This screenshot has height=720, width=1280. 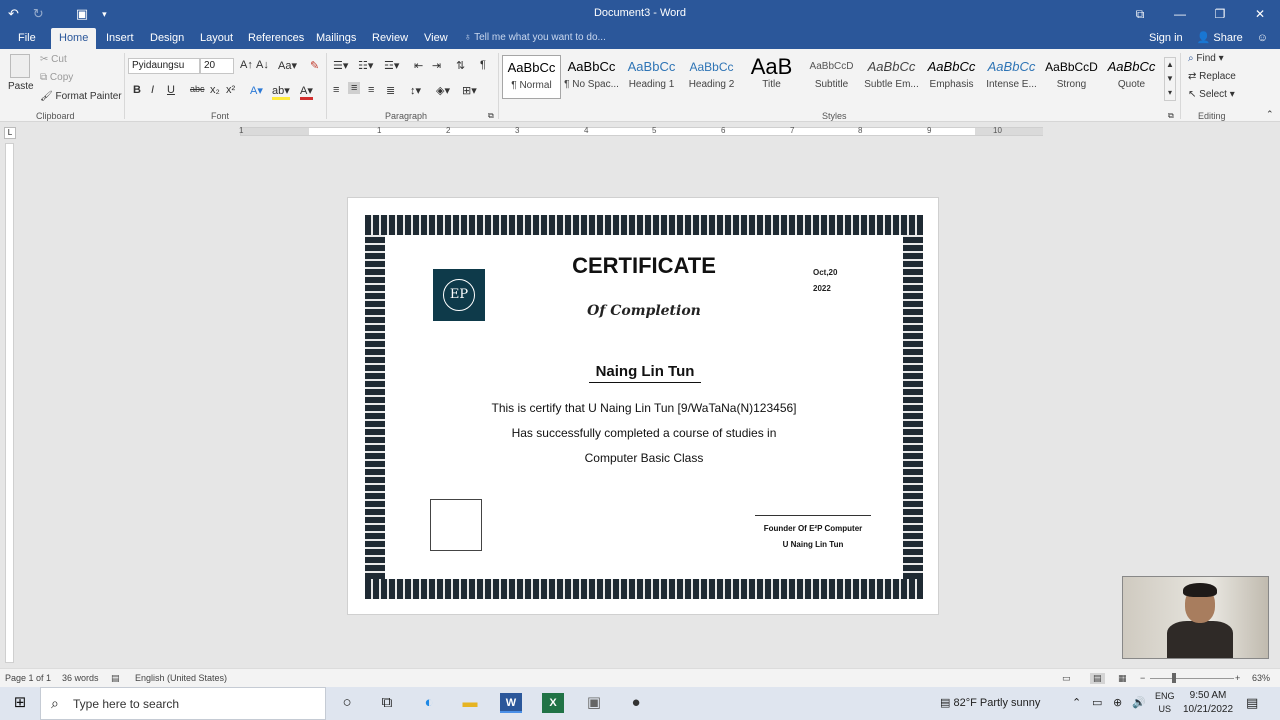 What do you see at coordinates (230, 90) in the screenshot?
I see `superscript-icon: x²` at bounding box center [230, 90].